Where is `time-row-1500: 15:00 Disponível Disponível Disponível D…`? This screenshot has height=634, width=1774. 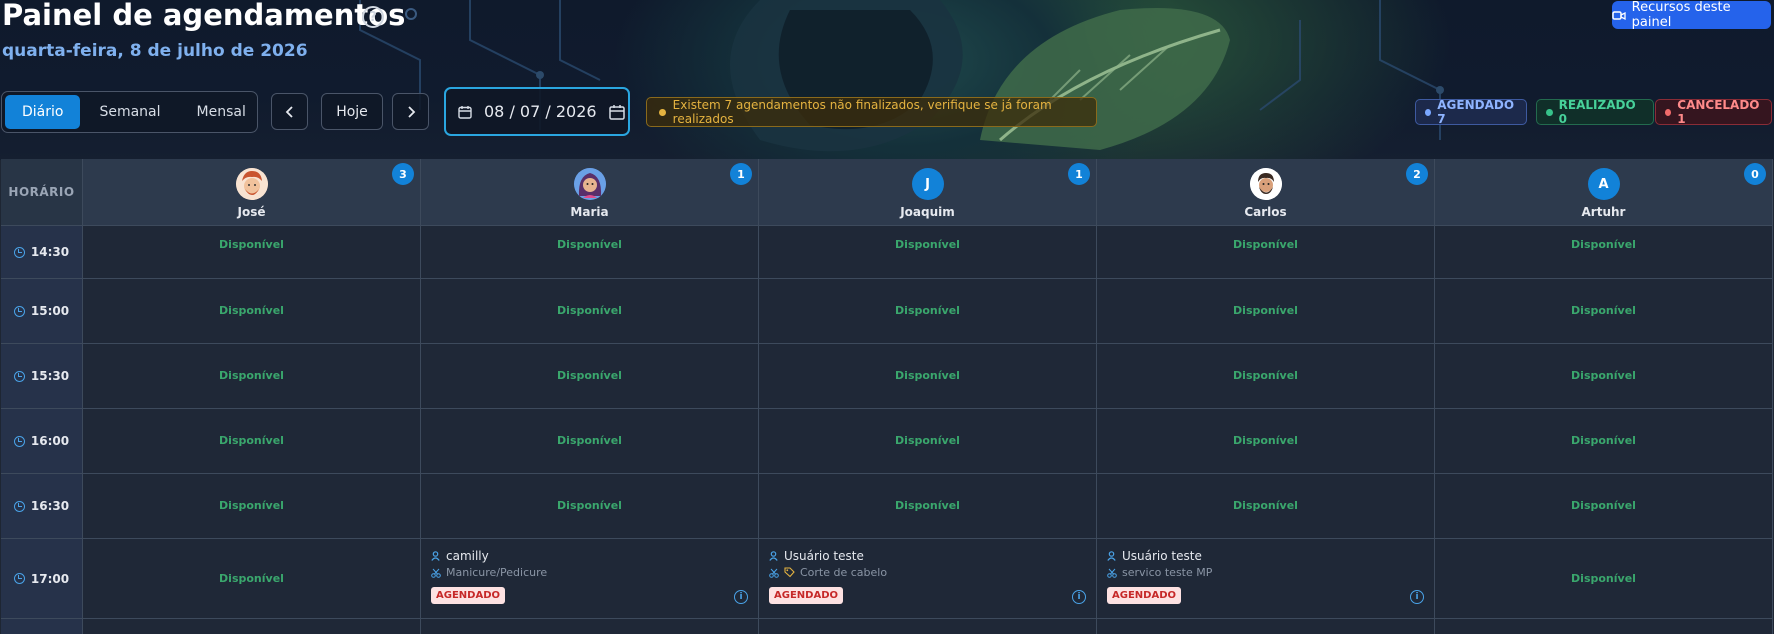
time-row-1500: 15:00 Disponível Disponível Disponível D… is located at coordinates (887, 311).